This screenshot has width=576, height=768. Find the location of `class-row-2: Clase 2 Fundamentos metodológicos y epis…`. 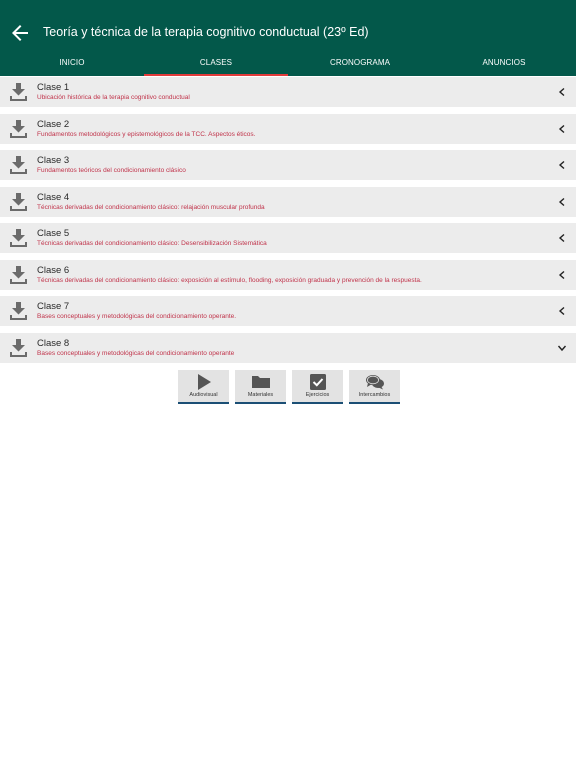

class-row-2: Clase 2 Fundamentos metodológicos y epis… is located at coordinates (288, 128).